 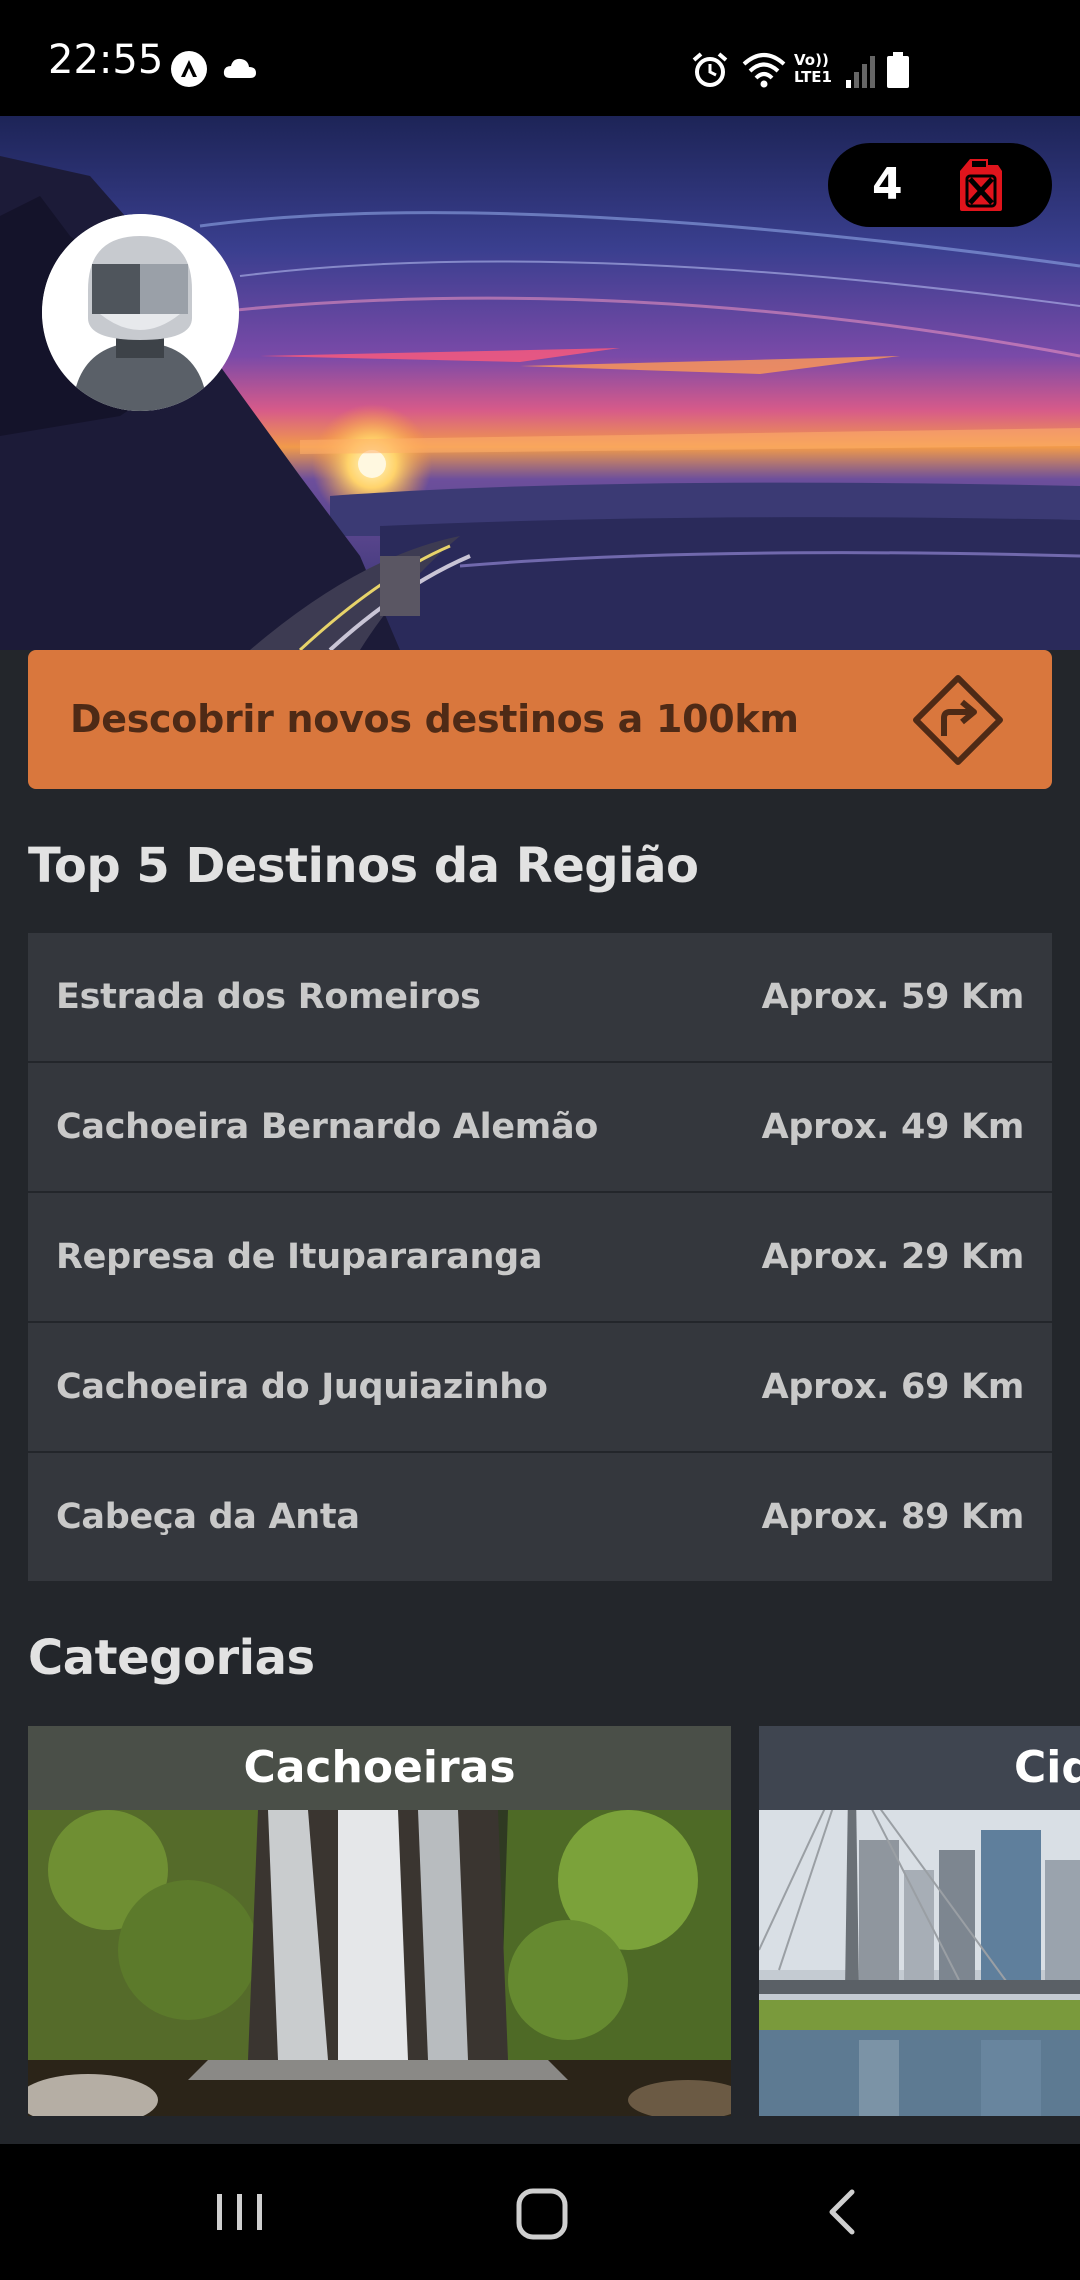 I want to click on lte-label: LTE1, so click(x=813, y=77).